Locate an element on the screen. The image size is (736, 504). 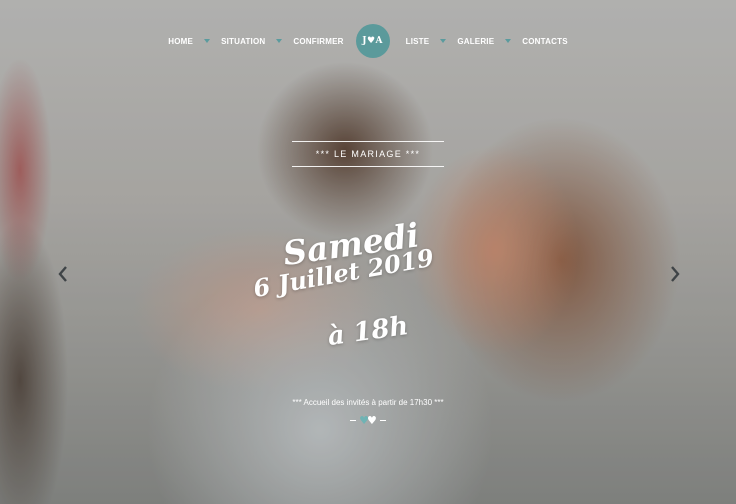
nav-item-contacts: CONTACTS is located at coordinates (544, 41).